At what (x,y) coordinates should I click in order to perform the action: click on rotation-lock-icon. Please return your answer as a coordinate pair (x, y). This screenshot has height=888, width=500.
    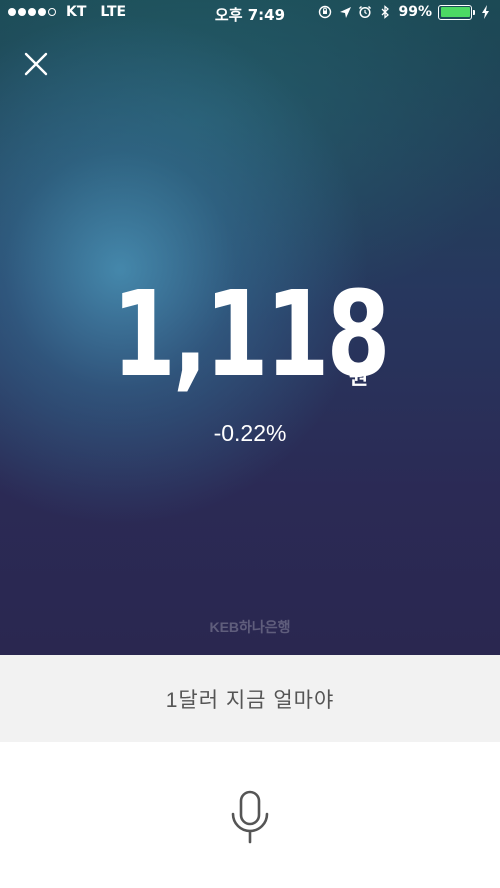
    Looking at the image, I should click on (325, 12).